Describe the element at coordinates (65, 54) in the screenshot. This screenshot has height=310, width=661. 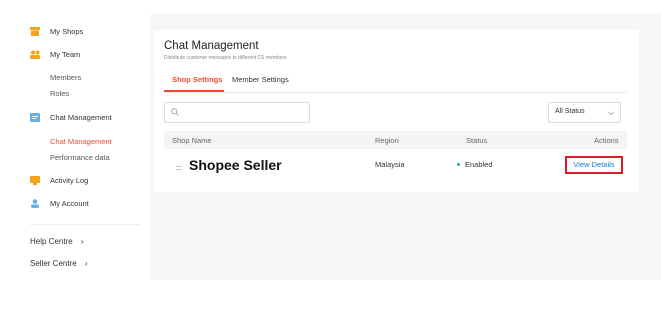
I see `sidebar-item-my-team: My Team` at that location.